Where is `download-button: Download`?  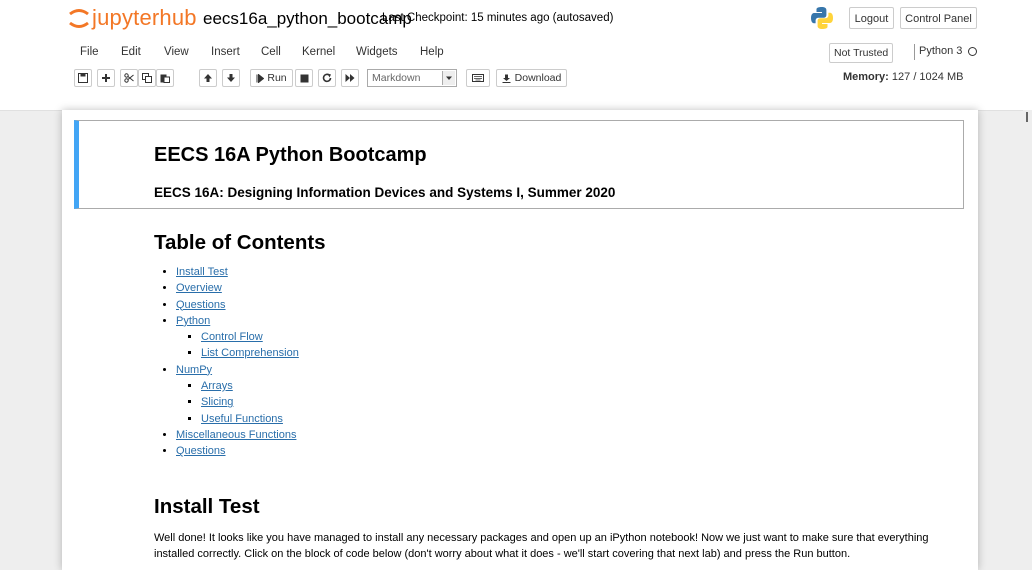
download-button: Download is located at coordinates (531, 78).